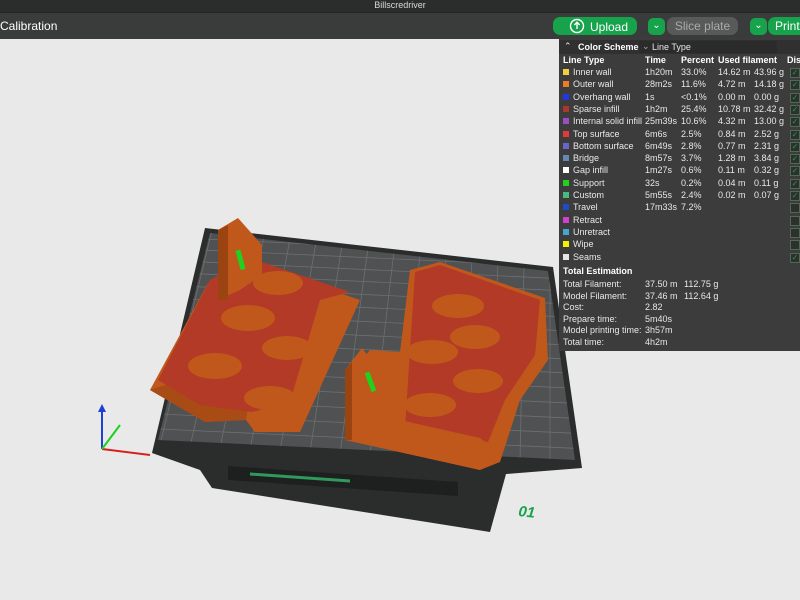 The image size is (800, 600). What do you see at coordinates (591, 170) in the screenshot?
I see `legend-row-name: Gap infill` at bounding box center [591, 170].